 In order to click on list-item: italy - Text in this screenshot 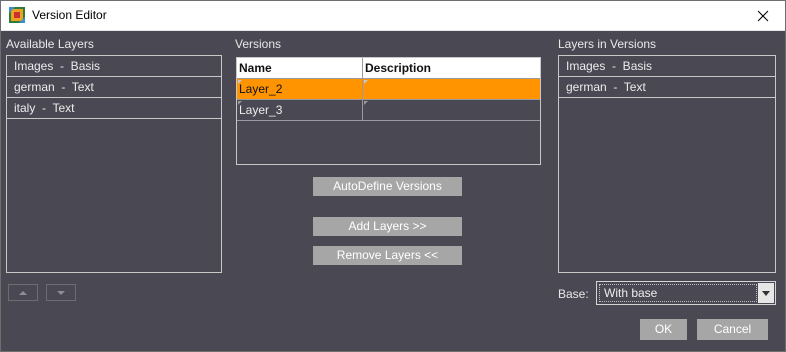, I will do `click(114, 108)`.